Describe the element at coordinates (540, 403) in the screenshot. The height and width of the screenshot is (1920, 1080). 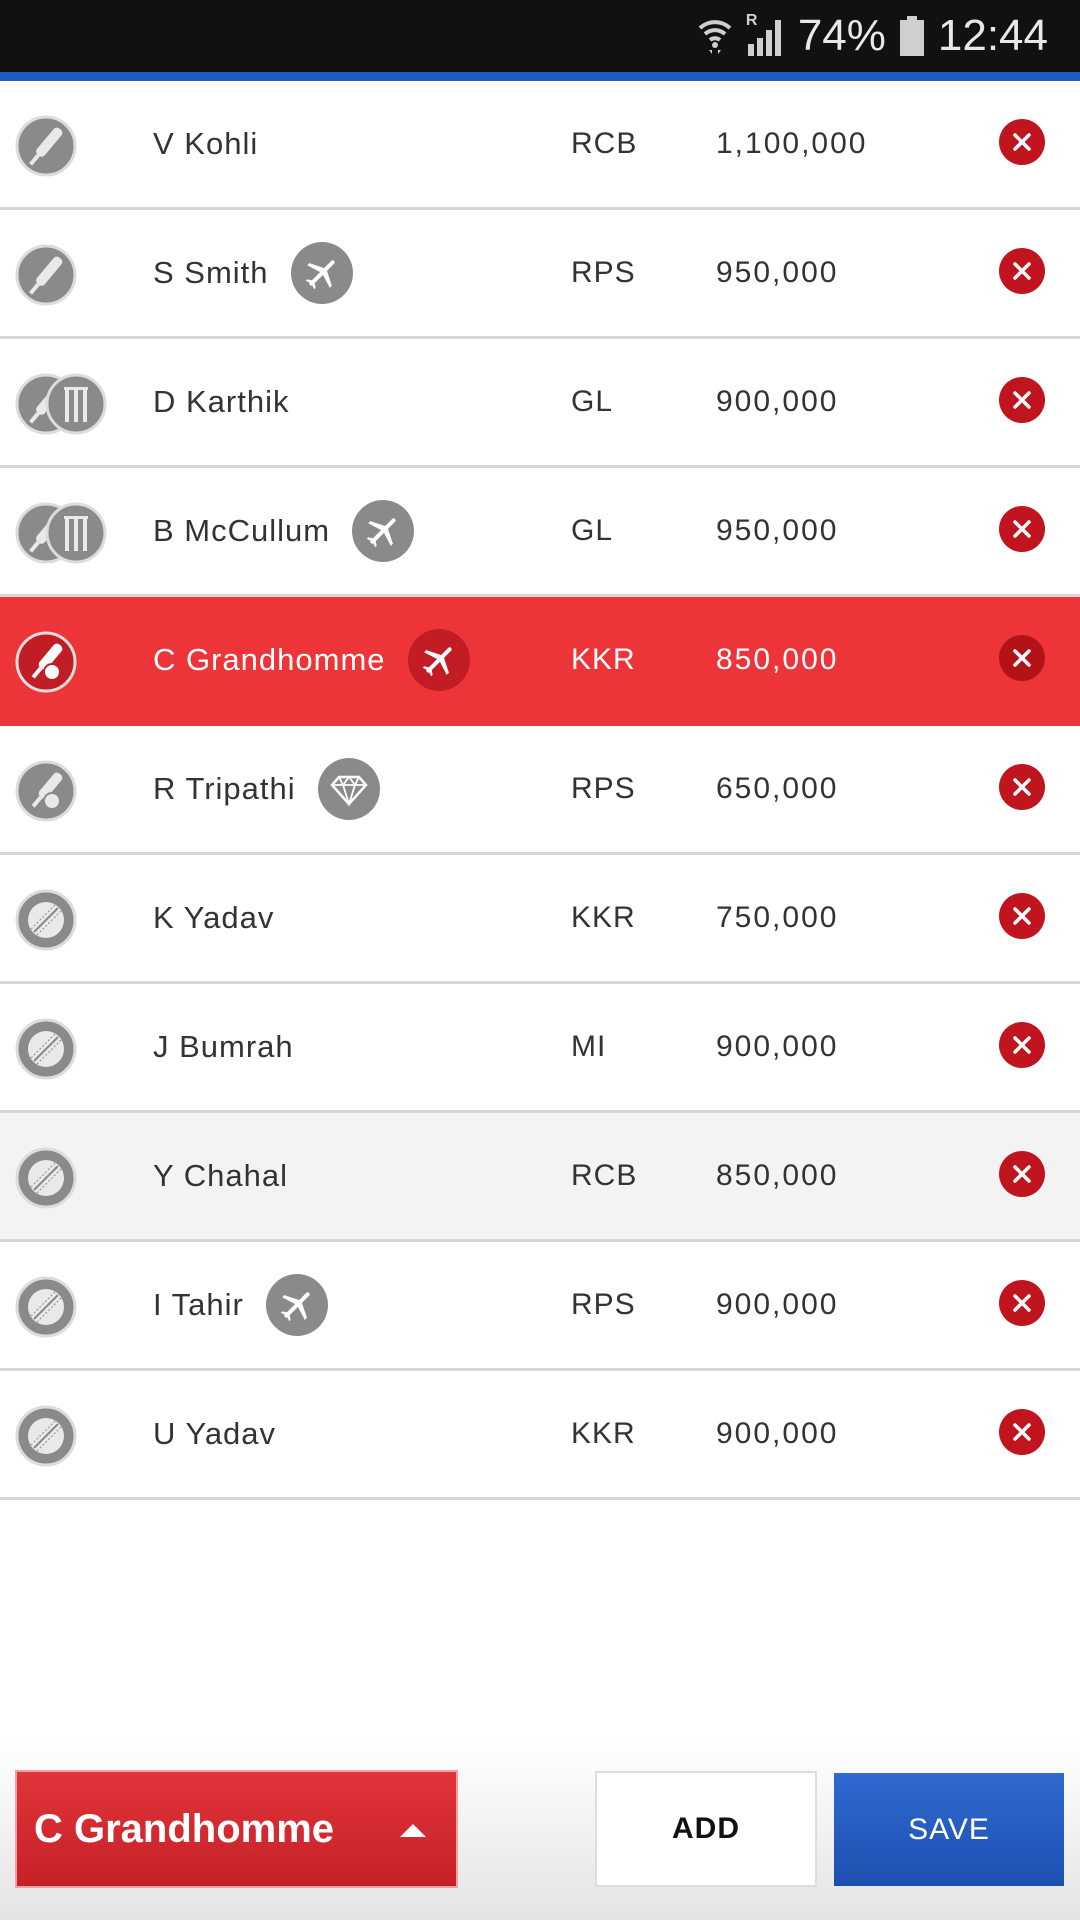
I see `player-row: D Karthik GL 900,000` at that location.